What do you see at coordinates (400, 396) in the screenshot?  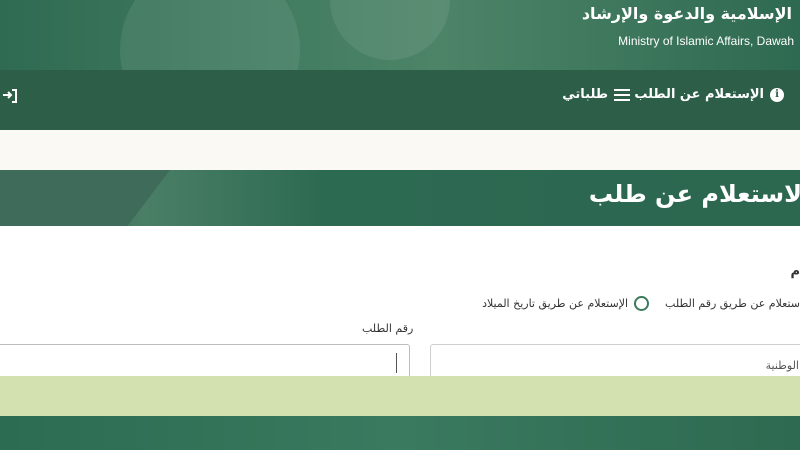 I see `action-bar` at bounding box center [400, 396].